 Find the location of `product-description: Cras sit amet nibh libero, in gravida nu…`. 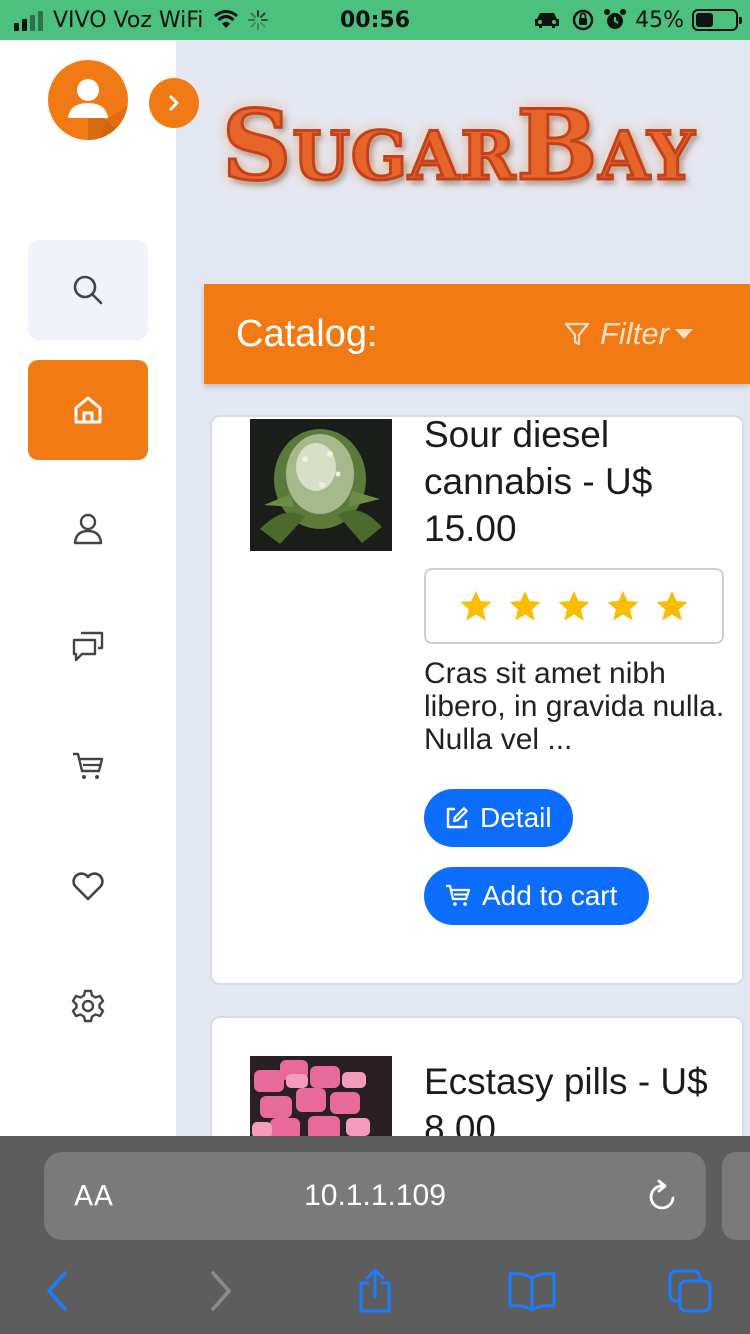

product-description: Cras sit amet nibh libero, in gravida nu… is located at coordinates (574, 706).